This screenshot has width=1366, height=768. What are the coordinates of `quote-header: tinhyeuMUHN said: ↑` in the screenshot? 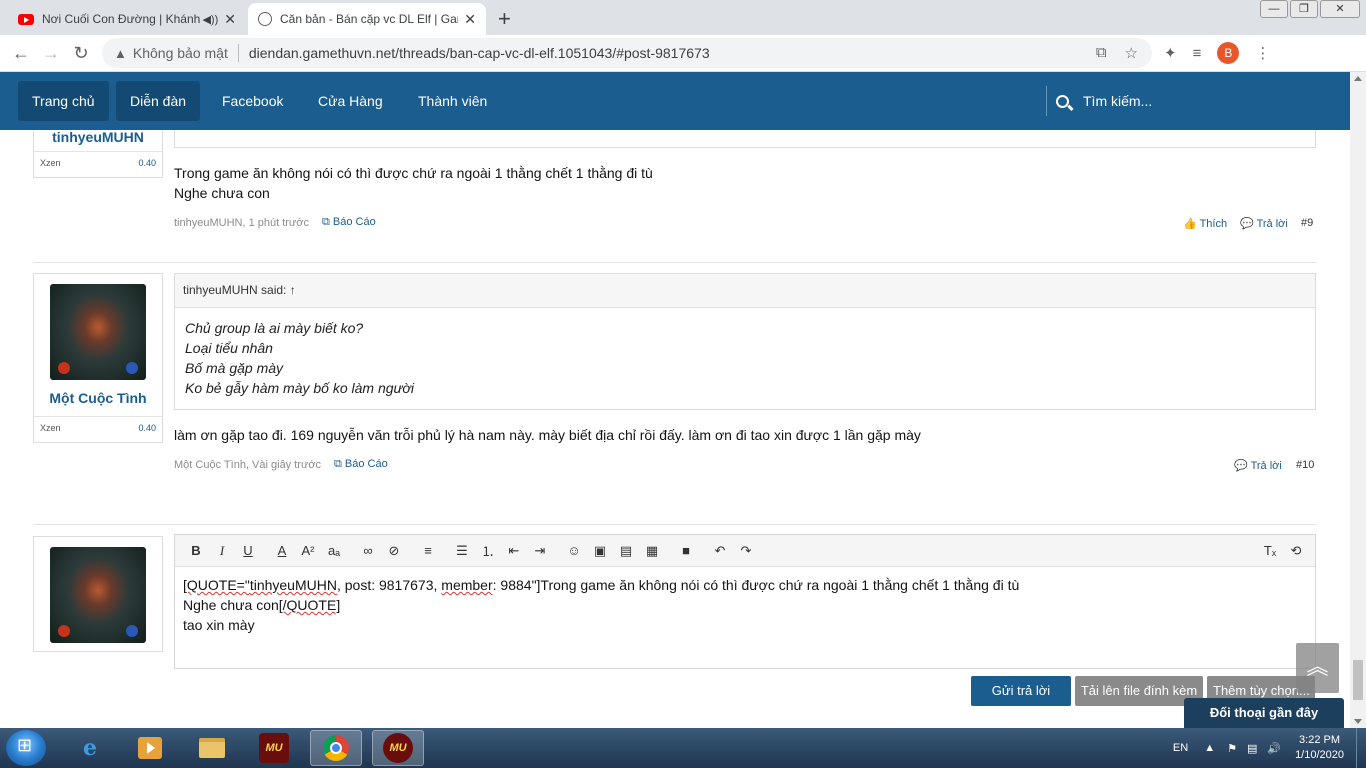 It's located at (745, 291).